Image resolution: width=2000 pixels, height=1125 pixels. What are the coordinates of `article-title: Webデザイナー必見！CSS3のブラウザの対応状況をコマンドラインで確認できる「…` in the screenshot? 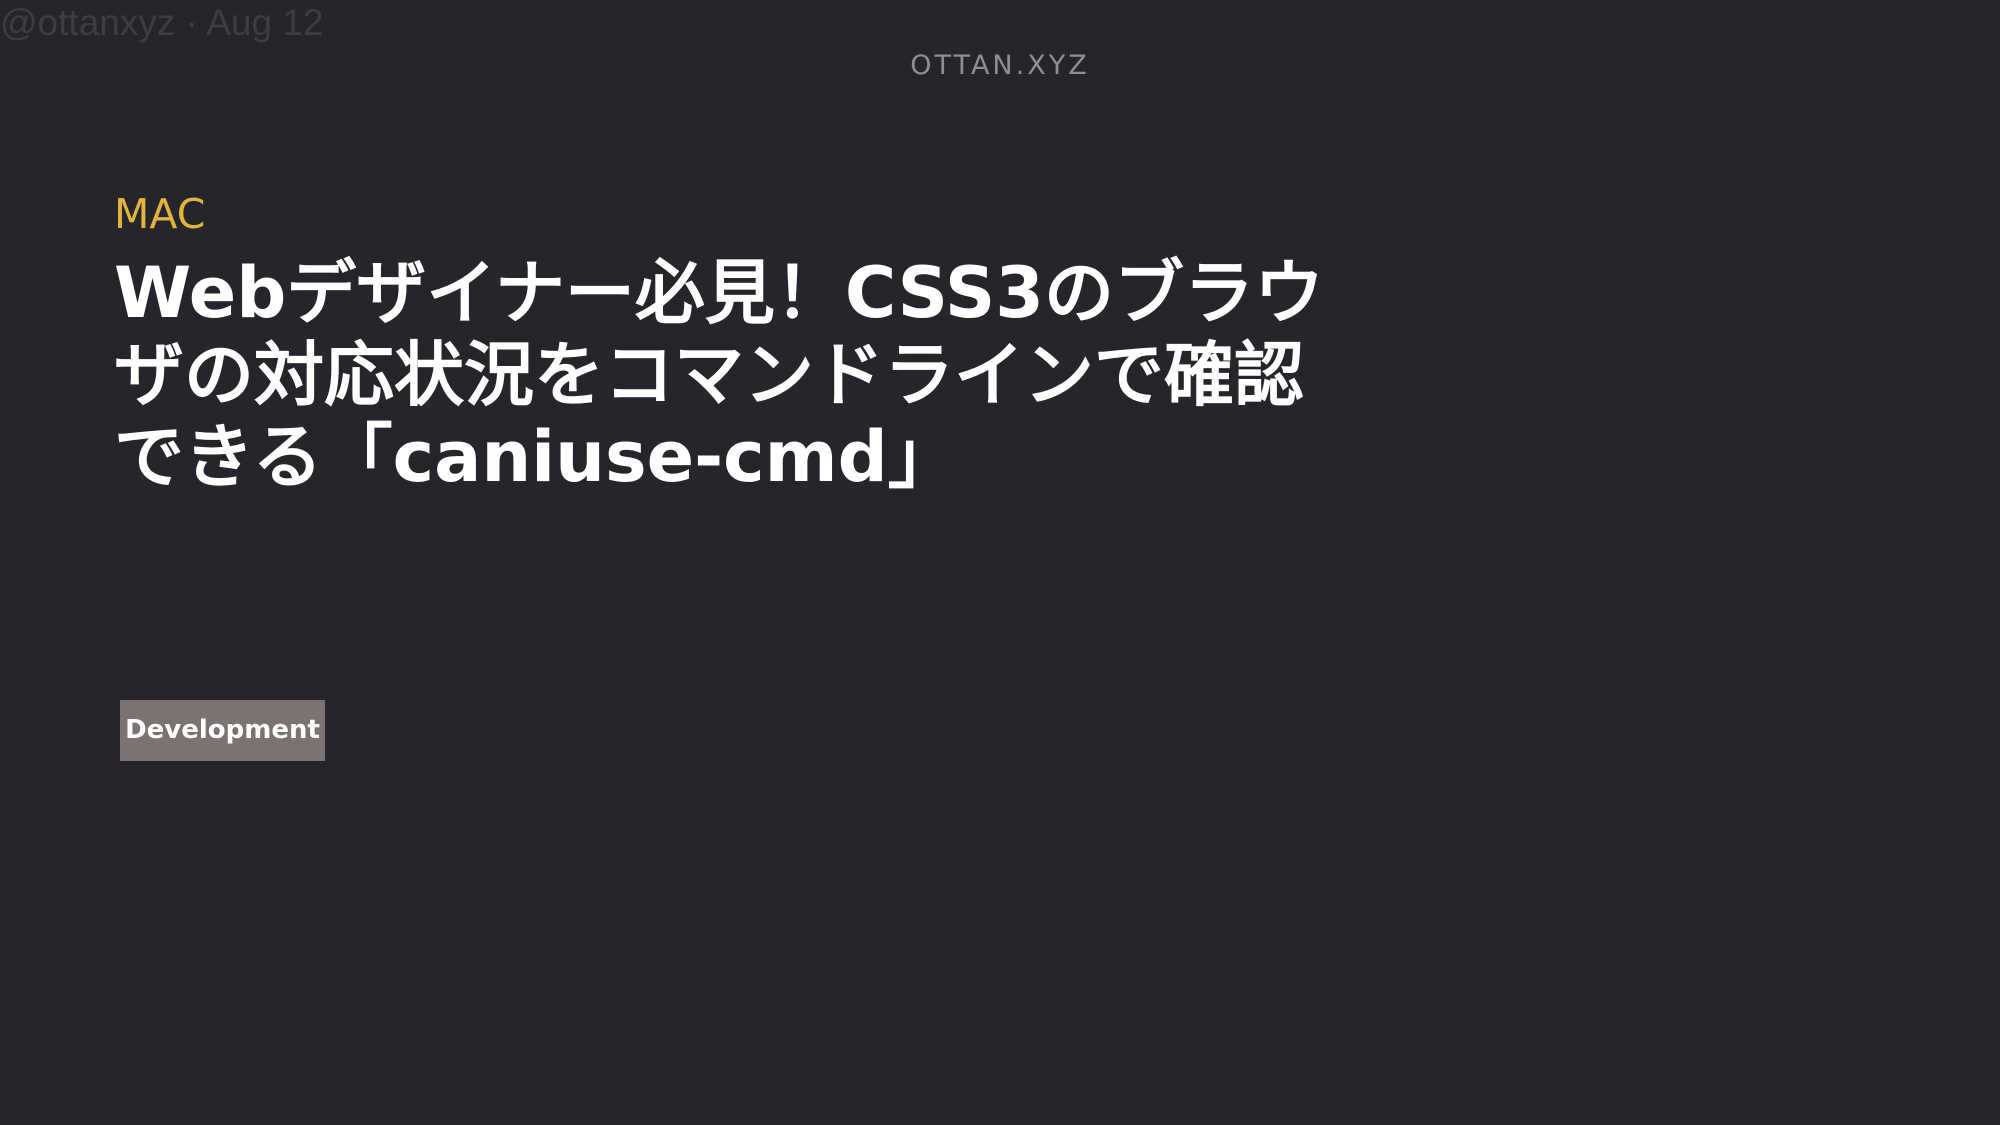 It's located at (724, 375).